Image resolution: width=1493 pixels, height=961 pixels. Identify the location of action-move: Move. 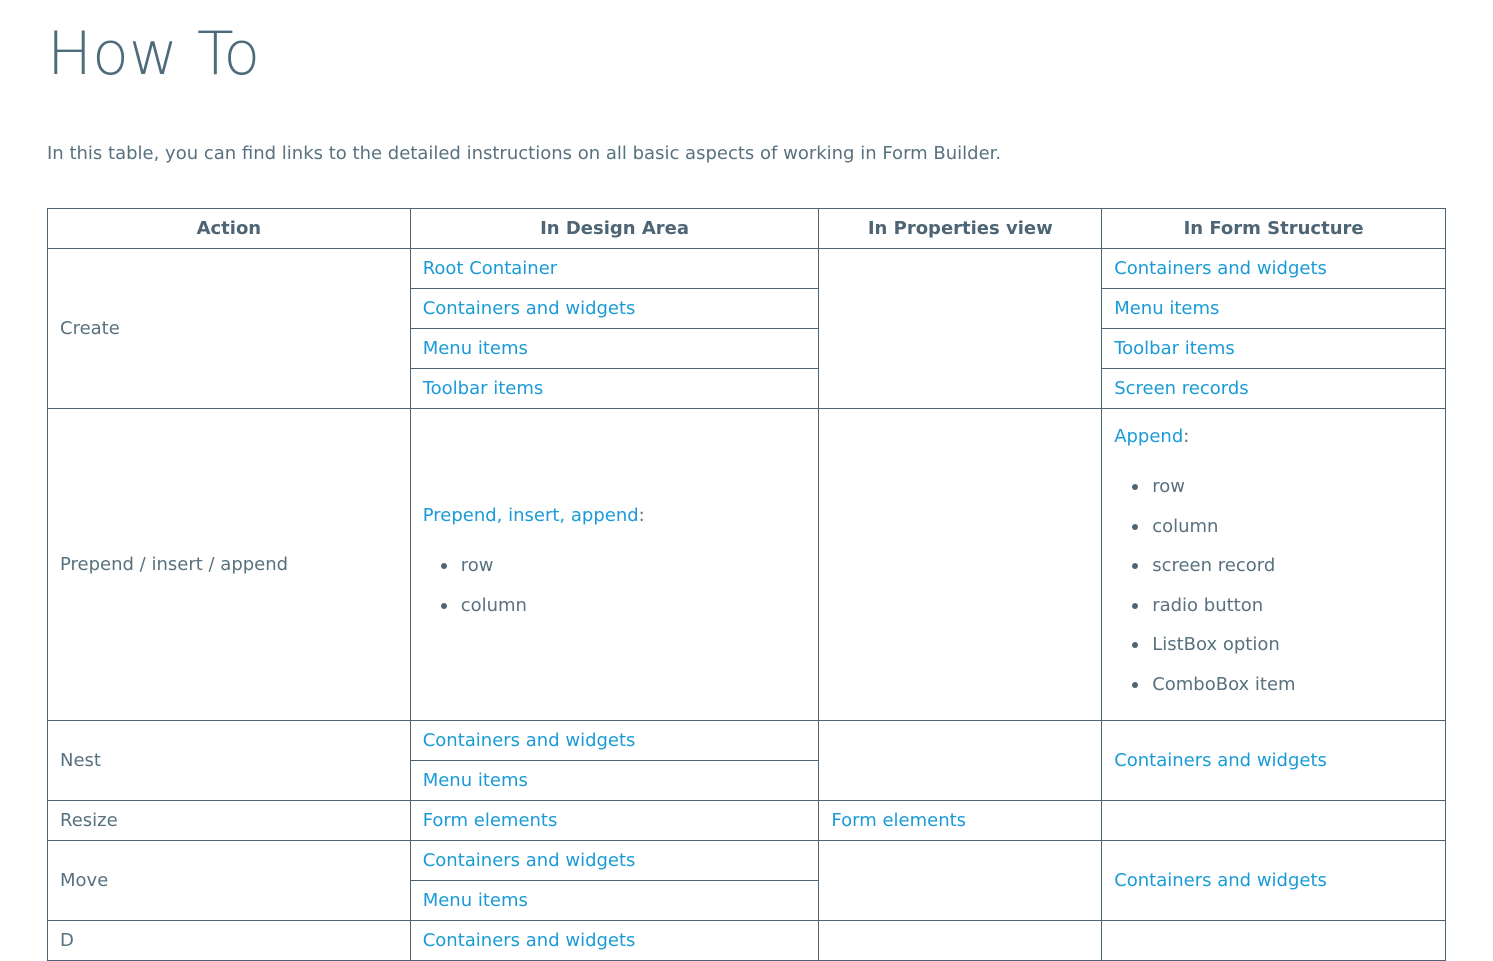
(229, 880).